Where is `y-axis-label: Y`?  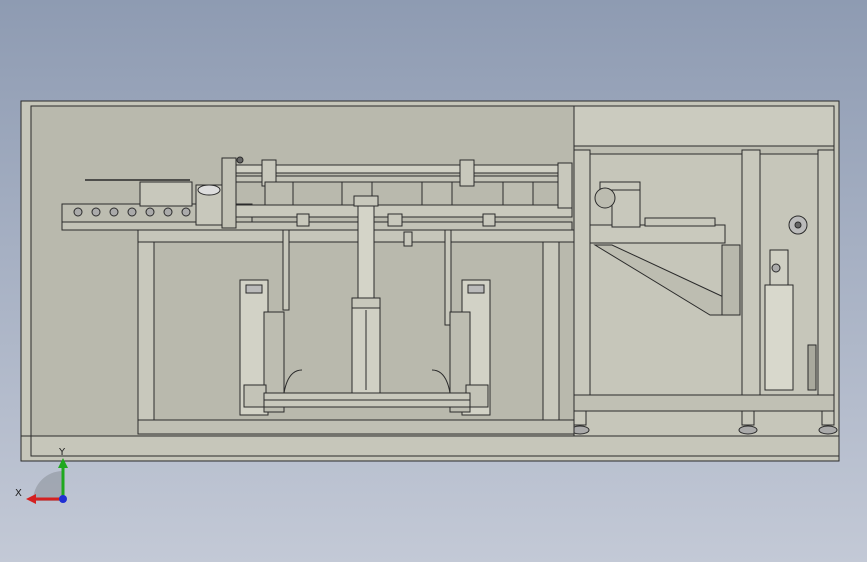
y-axis-label: Y is located at coordinates (62, 452).